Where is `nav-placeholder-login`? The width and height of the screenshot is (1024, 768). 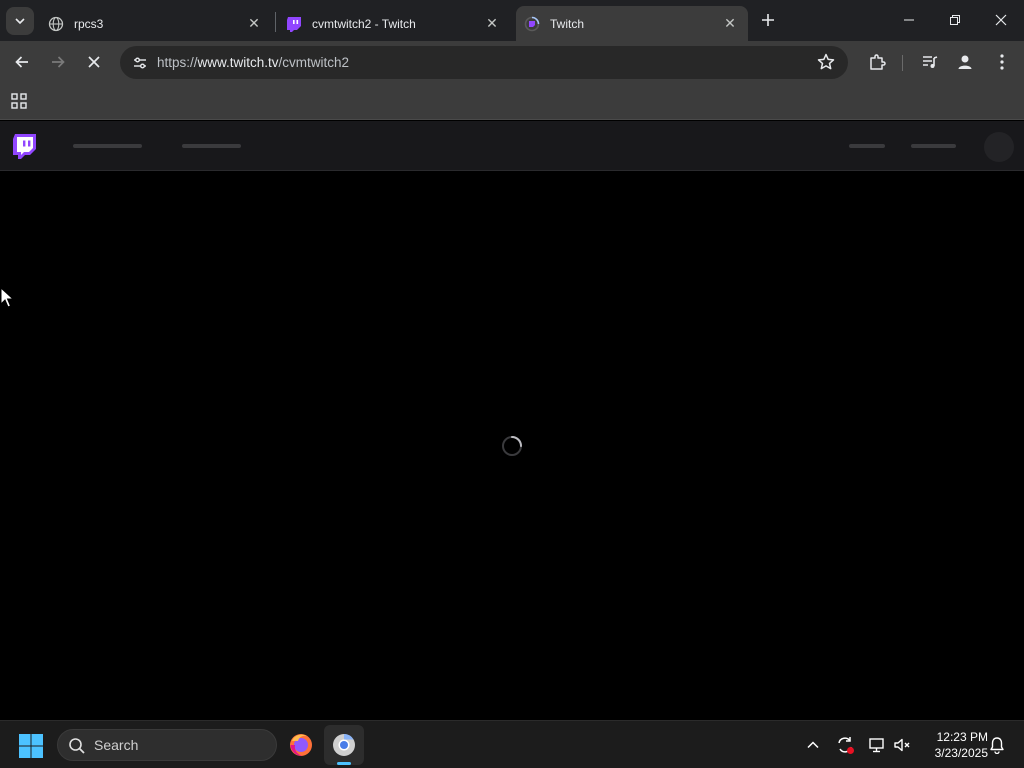 nav-placeholder-login is located at coordinates (867, 146).